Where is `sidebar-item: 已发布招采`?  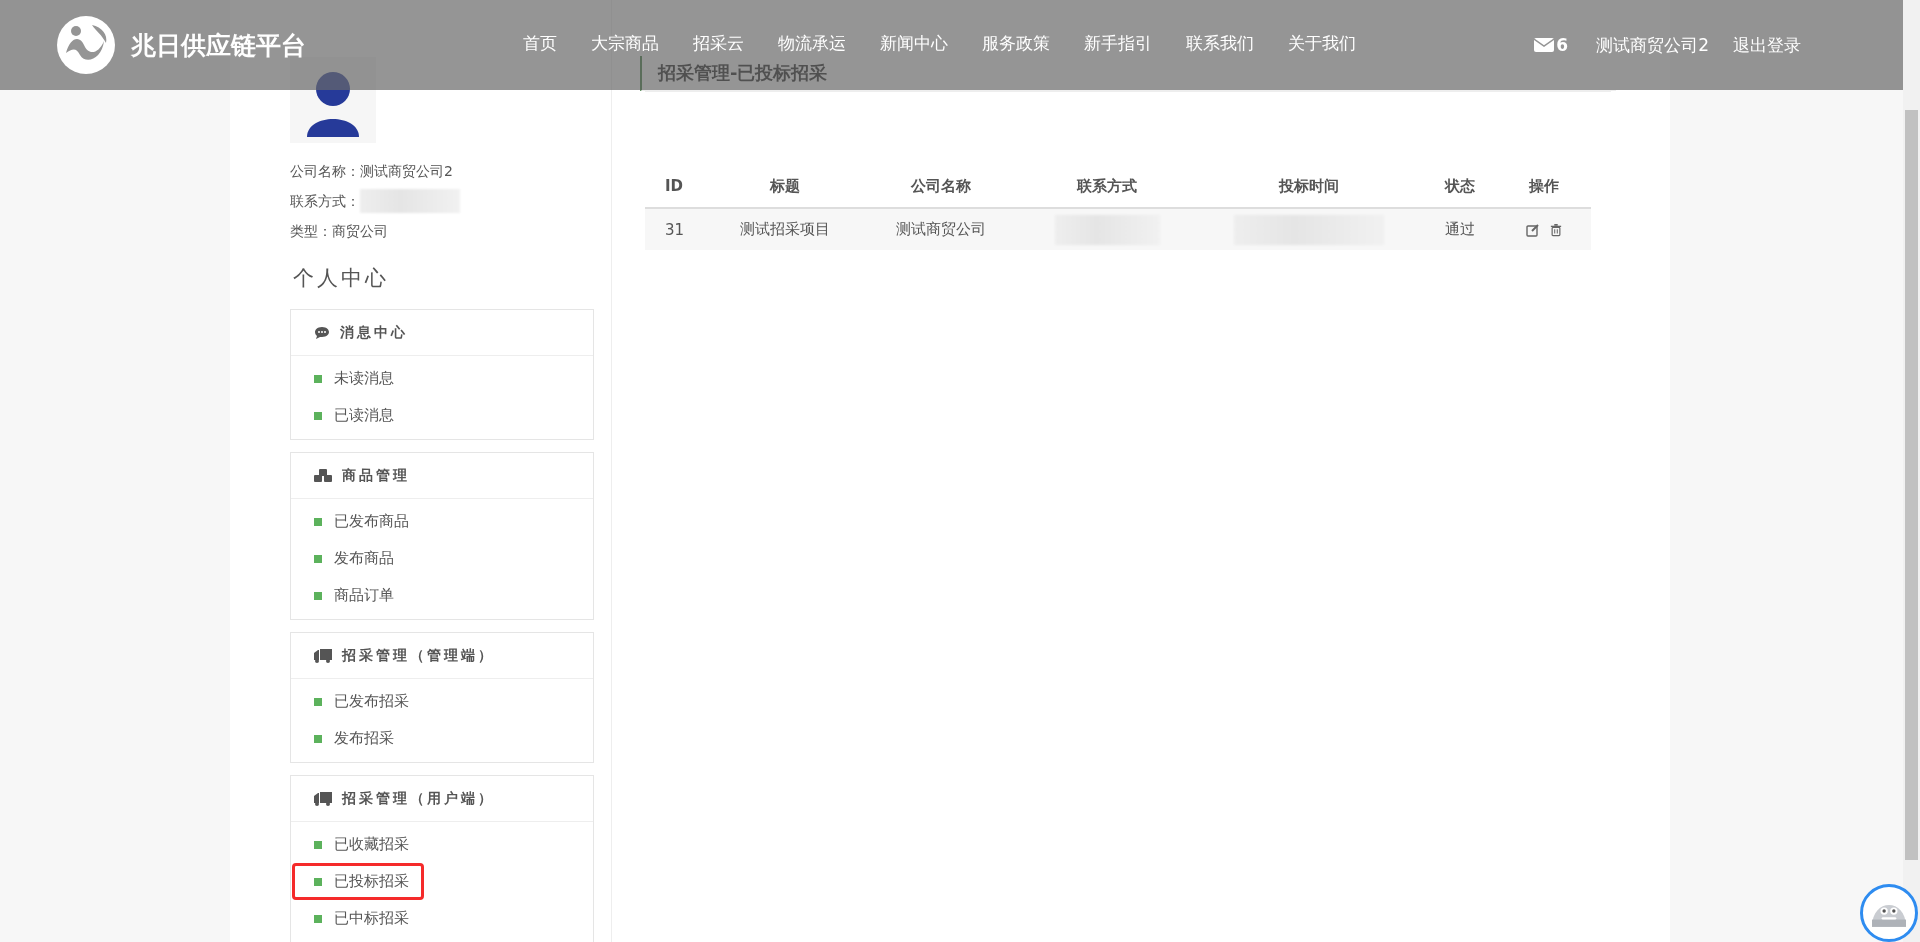 sidebar-item: 已发布招采 is located at coordinates (358, 701).